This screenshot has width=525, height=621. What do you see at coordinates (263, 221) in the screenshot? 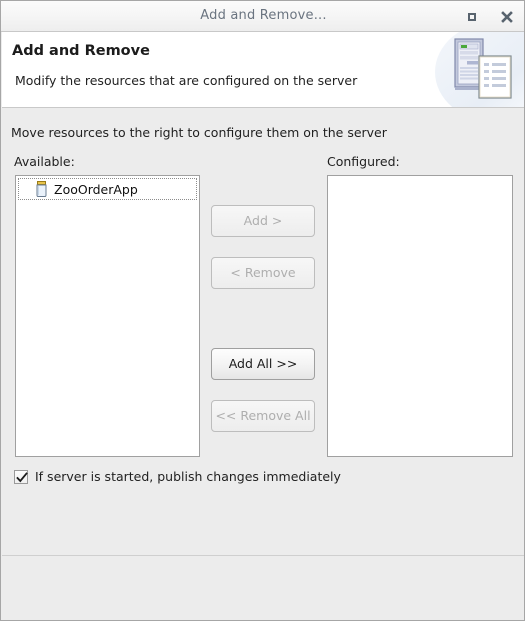
I see `add-button: Add >` at bounding box center [263, 221].